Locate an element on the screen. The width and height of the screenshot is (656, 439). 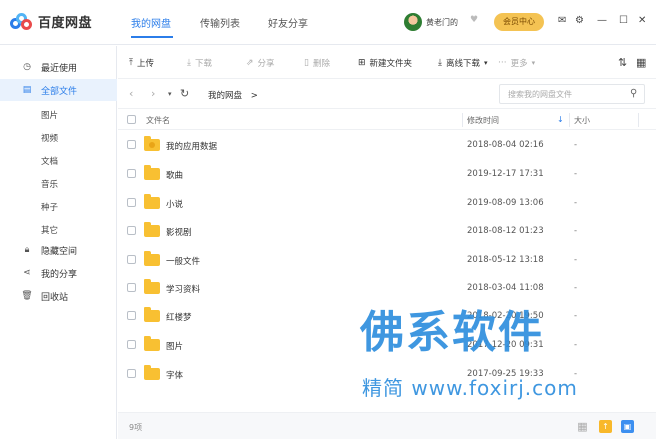
file-name: 我的应用数据 is located at coordinates (191, 146).